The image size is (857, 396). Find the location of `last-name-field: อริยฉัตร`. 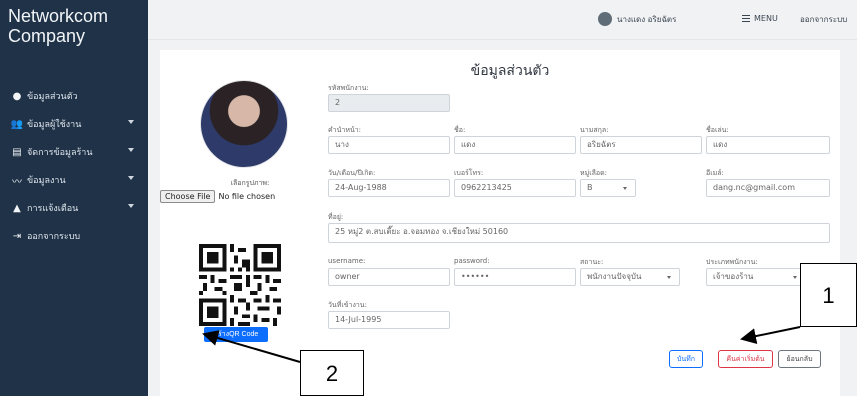

last-name-field: อริยฉัตร is located at coordinates (641, 145).